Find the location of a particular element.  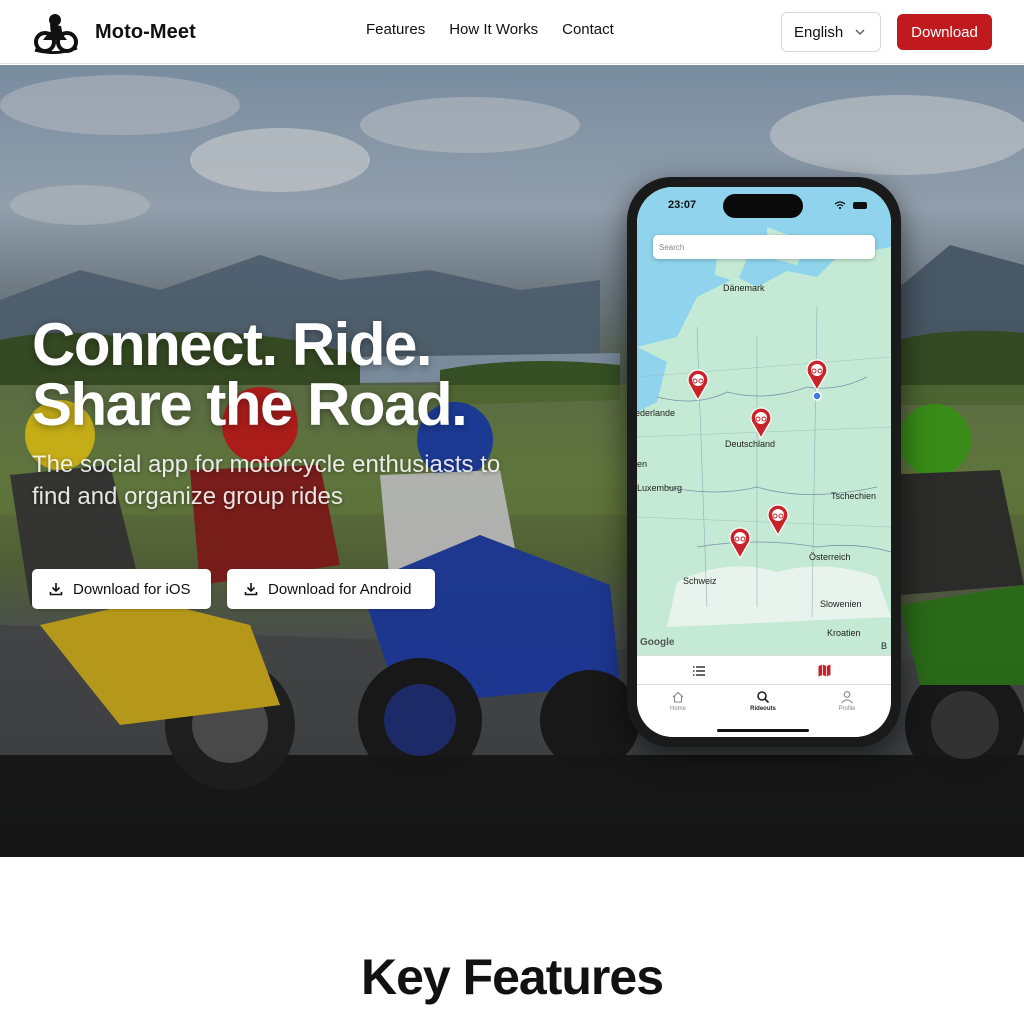

hero-title: Connect. Ride. Share the Road. is located at coordinates (312, 375).